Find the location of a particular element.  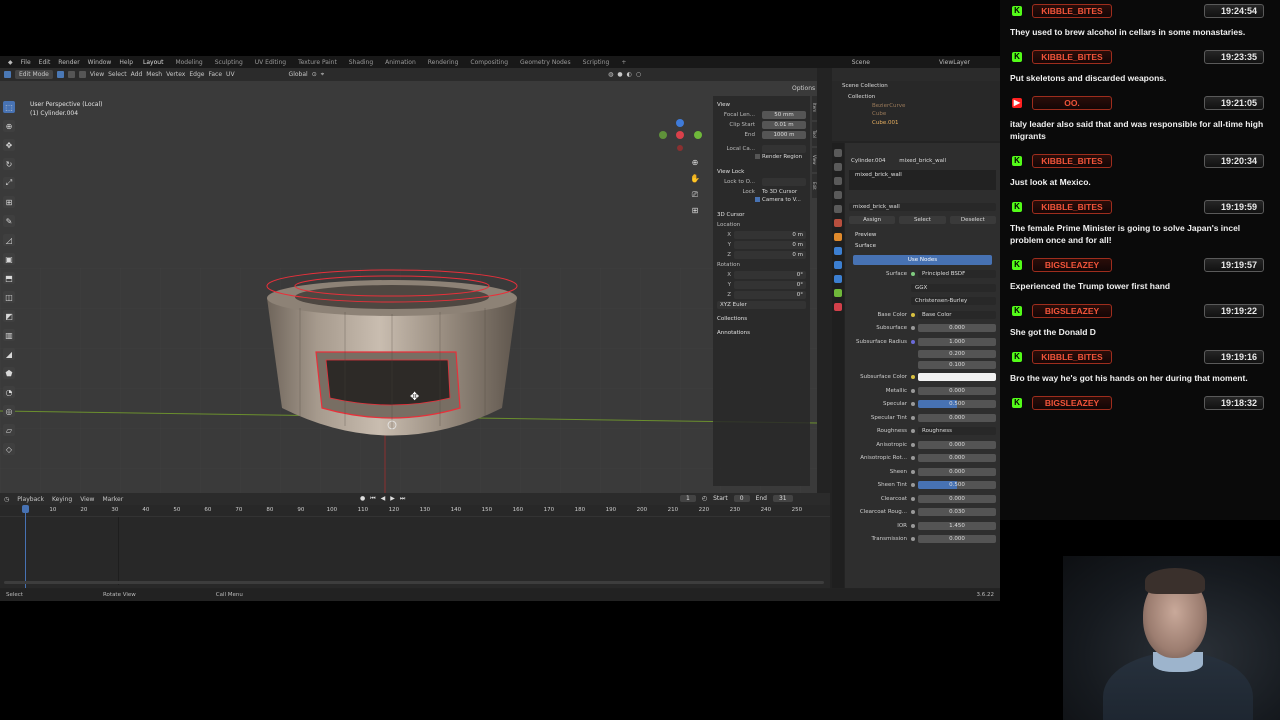

extrude-tool-icon: ⬒ is located at coordinates (9, 278).